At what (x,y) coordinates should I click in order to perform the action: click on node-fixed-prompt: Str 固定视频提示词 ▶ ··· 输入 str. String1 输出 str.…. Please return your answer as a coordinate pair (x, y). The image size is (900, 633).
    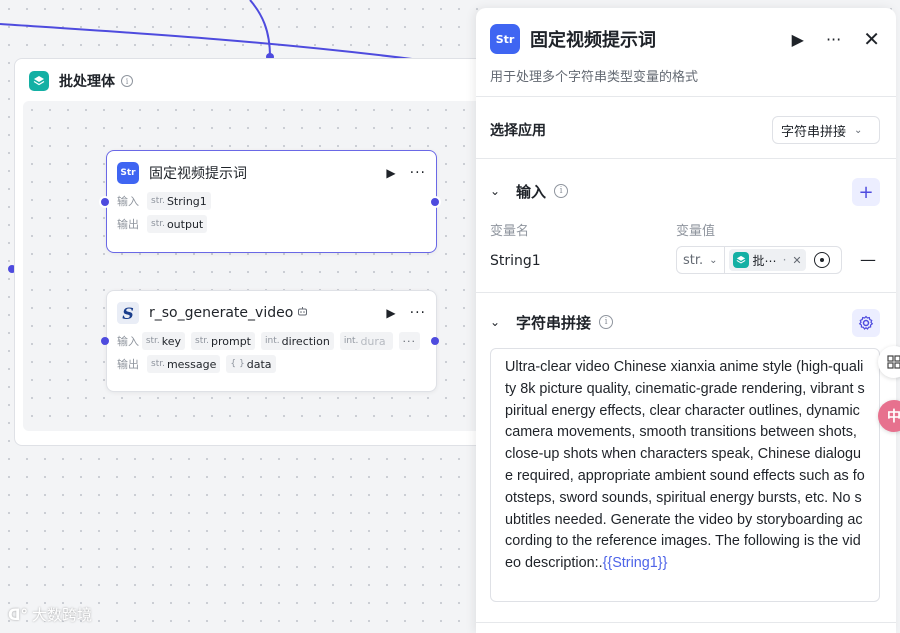
    Looking at the image, I should click on (271, 201).